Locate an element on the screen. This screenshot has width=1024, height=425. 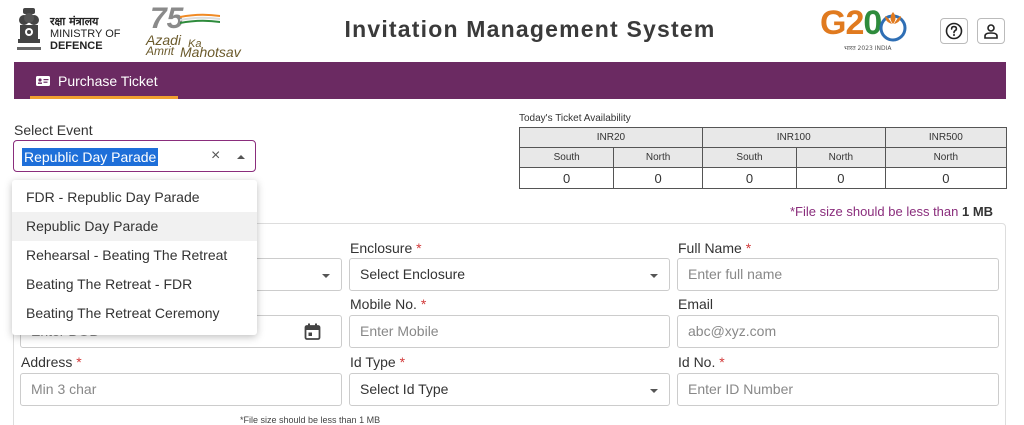
page-title: Invitation Management System is located at coordinates (530, 29).